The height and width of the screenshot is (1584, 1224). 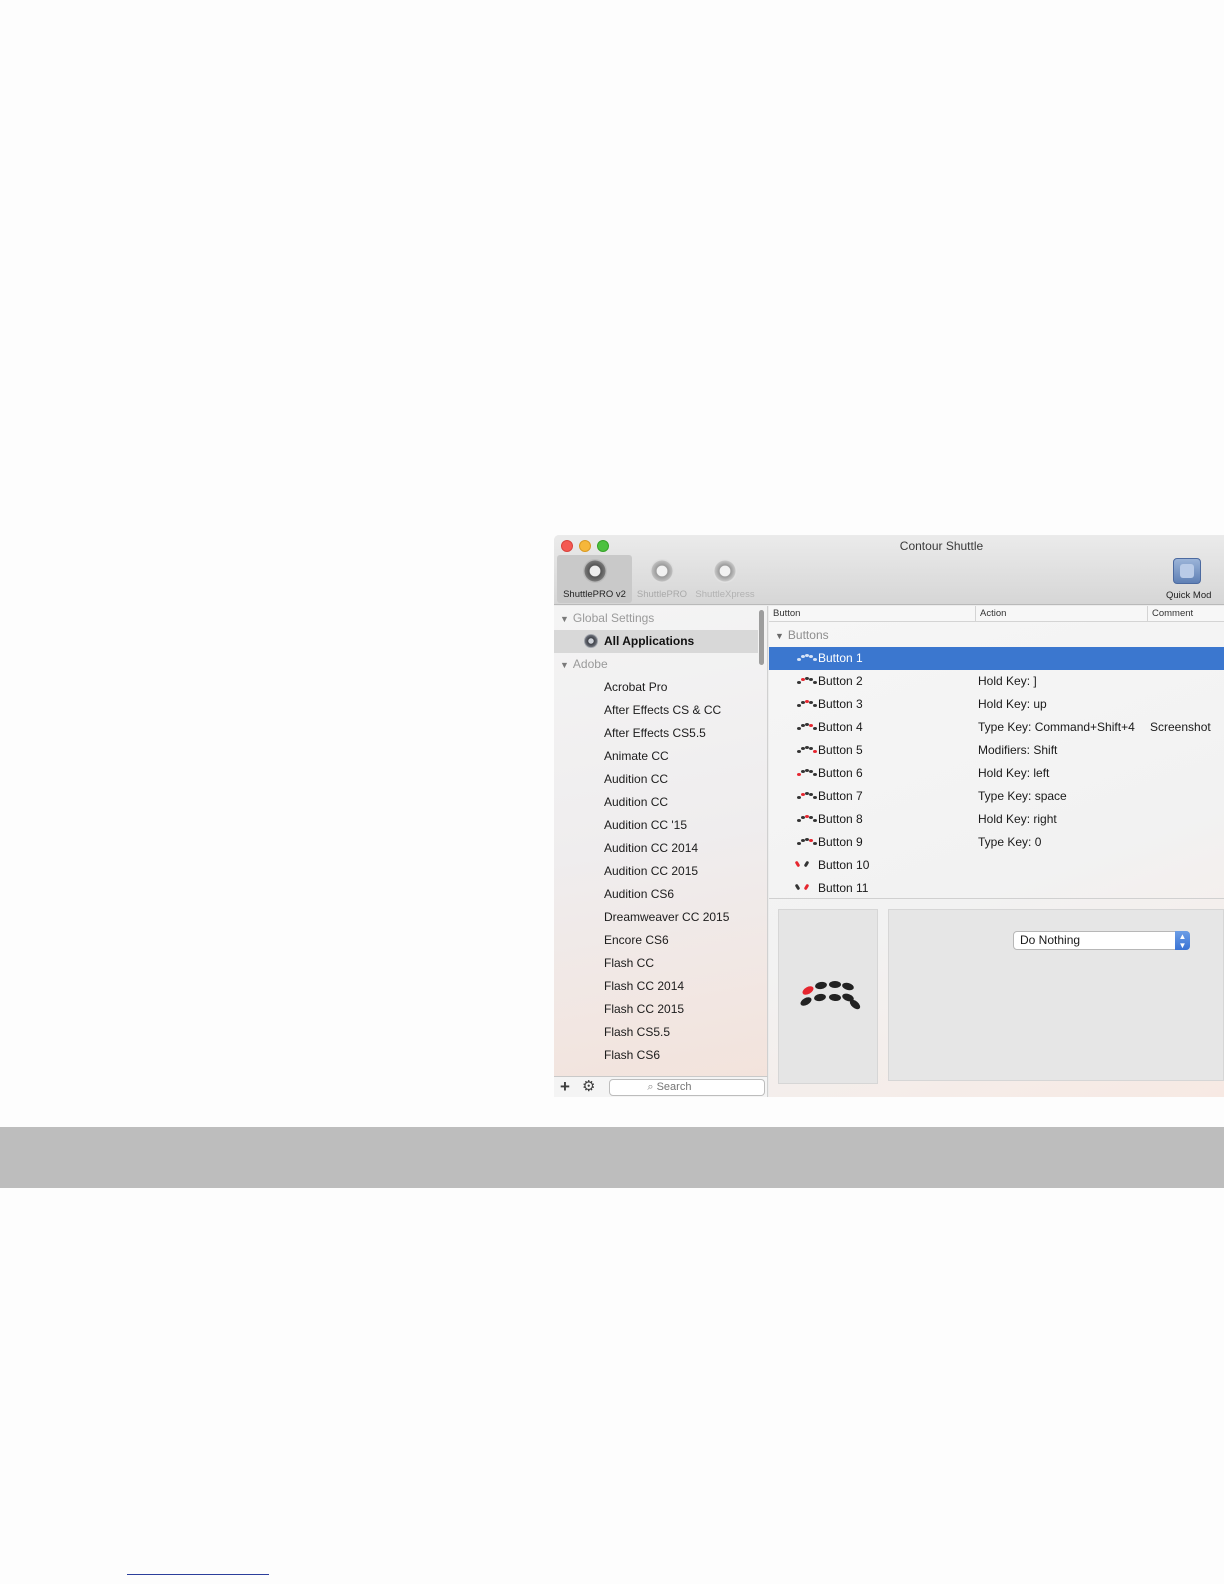 I want to click on sidebar-item-app: Dreamweaver CC 2015, so click(x=656, y=917).